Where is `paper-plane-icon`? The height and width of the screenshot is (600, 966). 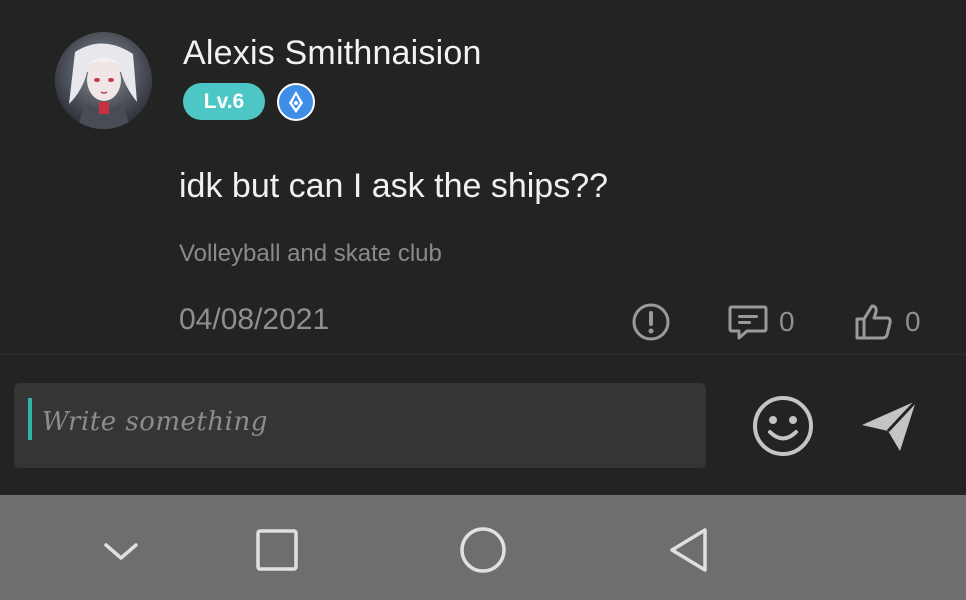
paper-plane-icon is located at coordinates (890, 425).